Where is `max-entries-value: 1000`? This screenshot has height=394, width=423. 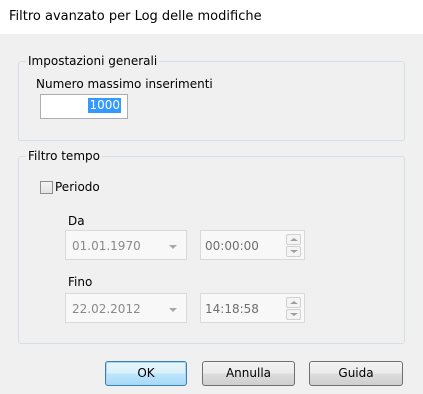
max-entries-value: 1000 is located at coordinates (104, 105).